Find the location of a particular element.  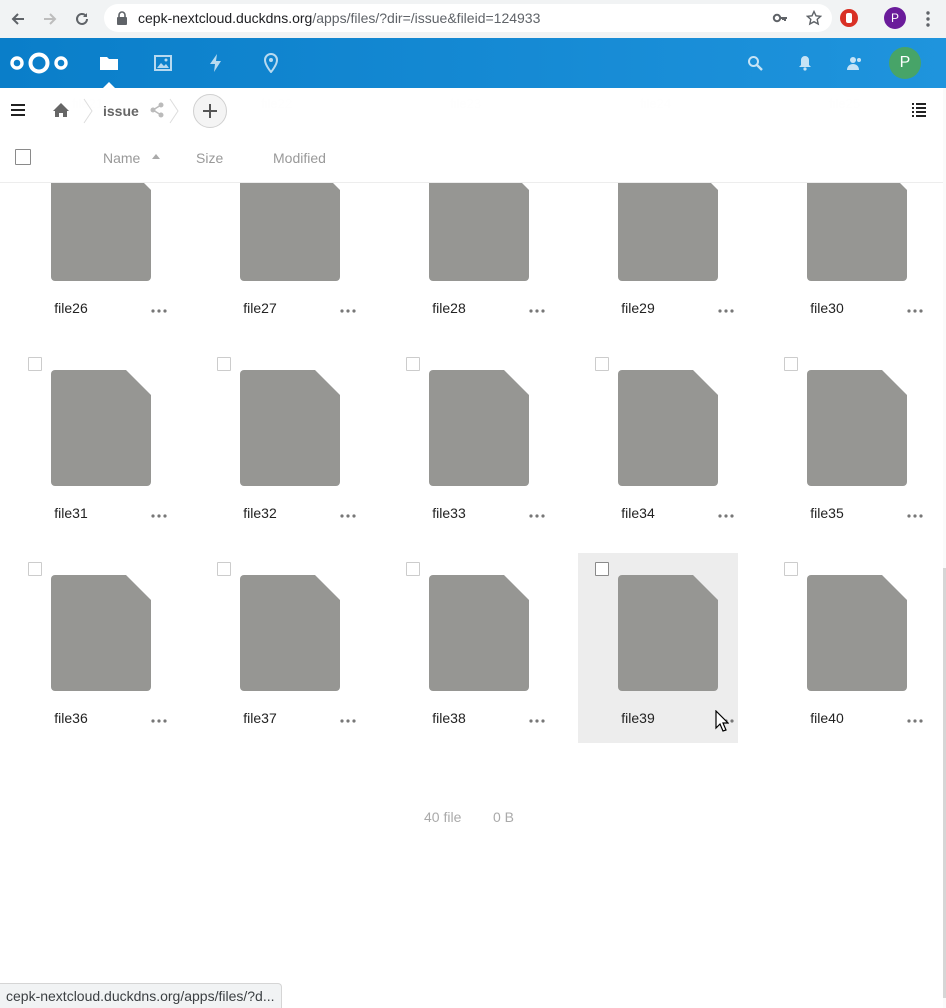

file-tile: file34 is located at coordinates (658, 443).